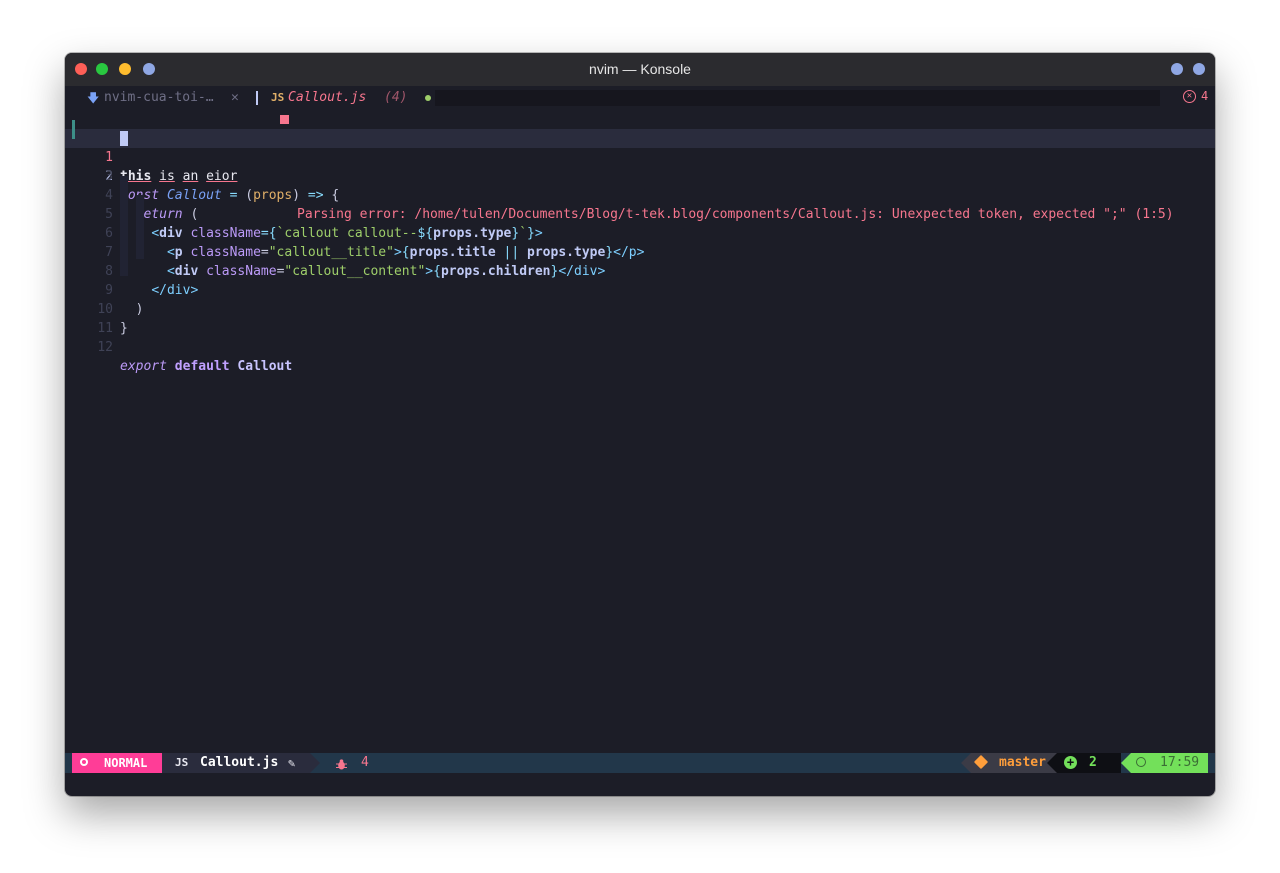 This screenshot has width=1280, height=873. I want to click on file-separator, so click(315, 763).